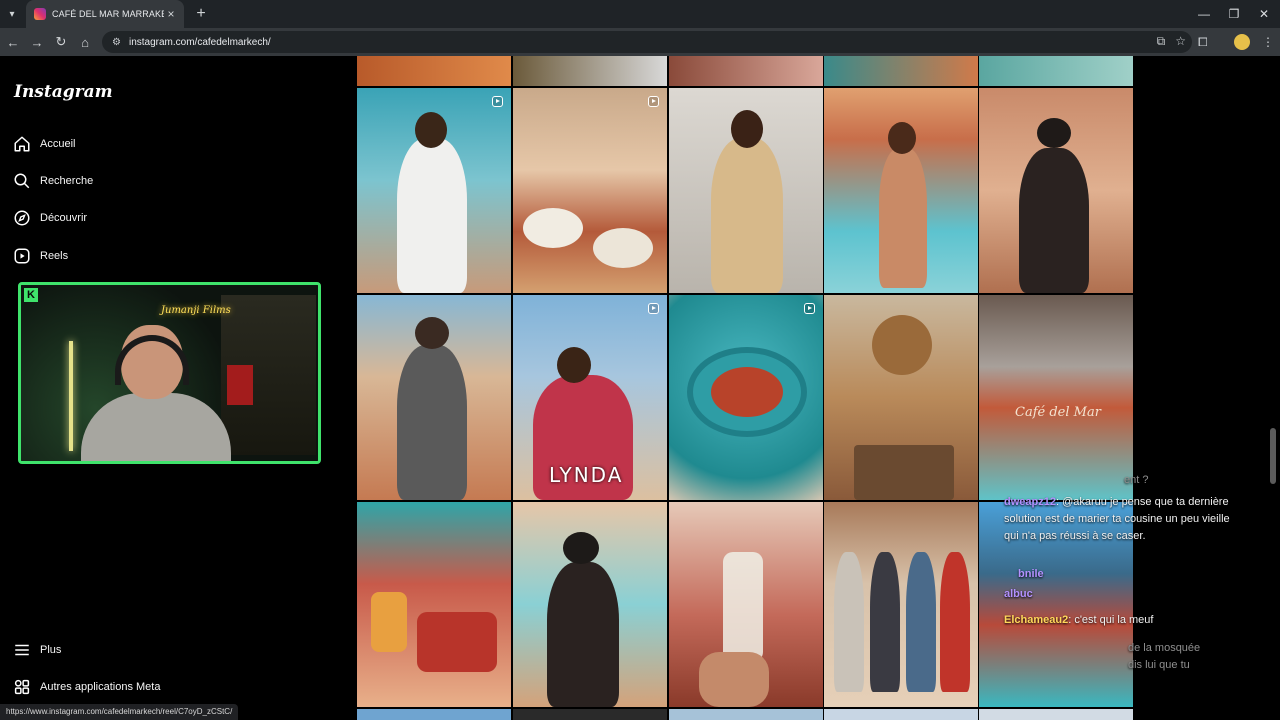 The width and height of the screenshot is (1280, 720). I want to click on bookmark-star-icon: ☆, so click(1180, 41).